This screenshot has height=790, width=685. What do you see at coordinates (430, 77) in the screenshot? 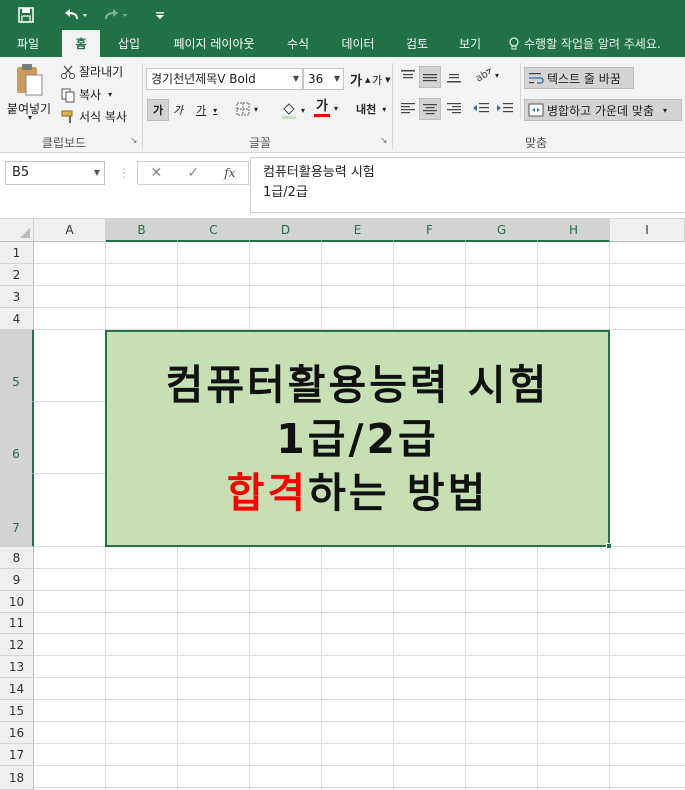
I see `align-middle-button` at bounding box center [430, 77].